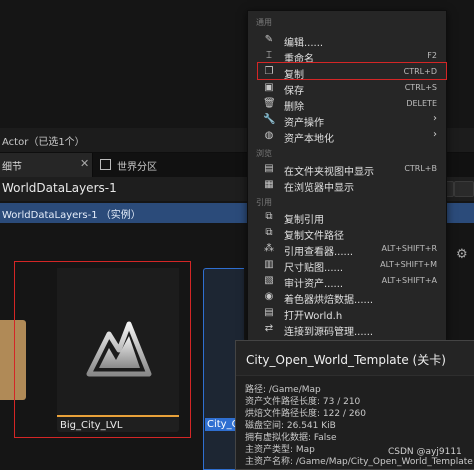  What do you see at coordinates (102, 349) in the screenshot?
I see `highlight-box-asset` at bounding box center [102, 349].